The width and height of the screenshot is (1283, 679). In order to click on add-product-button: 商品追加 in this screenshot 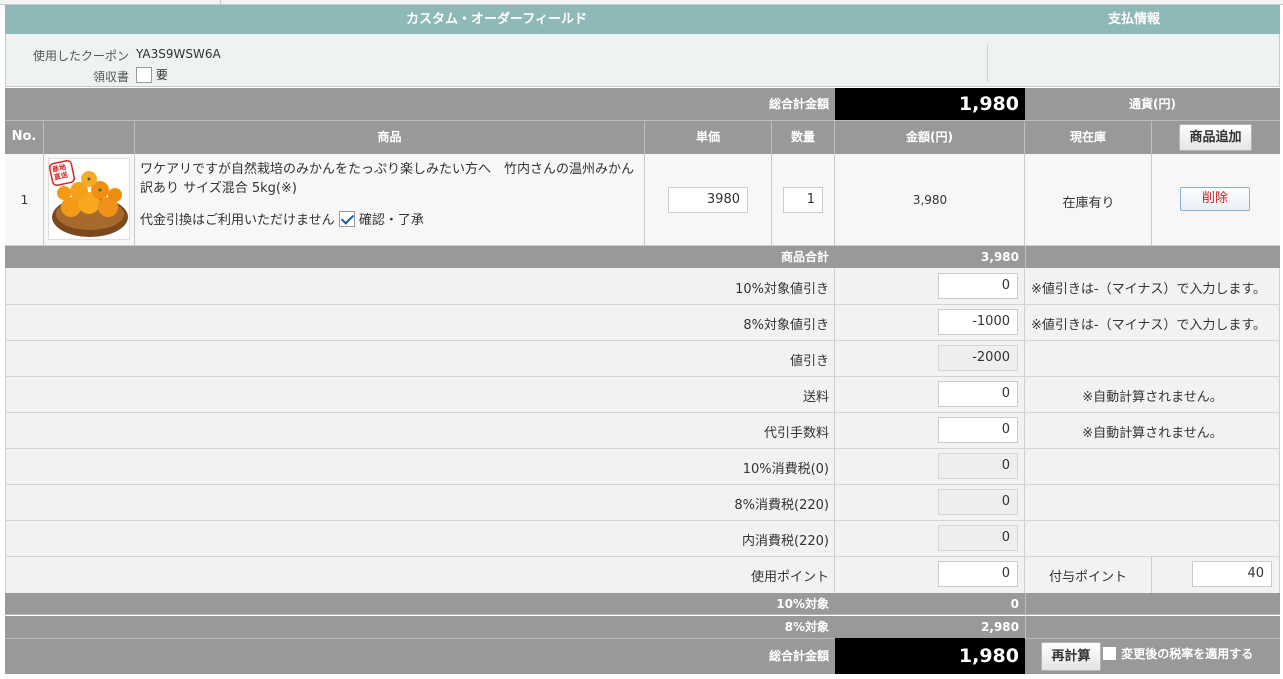, I will do `click(1215, 137)`.